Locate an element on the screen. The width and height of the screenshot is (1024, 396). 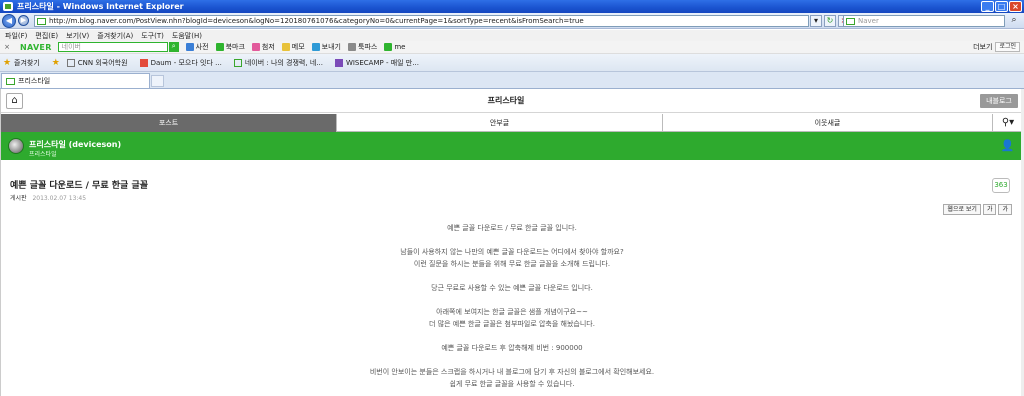
tools-icon is located at coordinates (352, 47).